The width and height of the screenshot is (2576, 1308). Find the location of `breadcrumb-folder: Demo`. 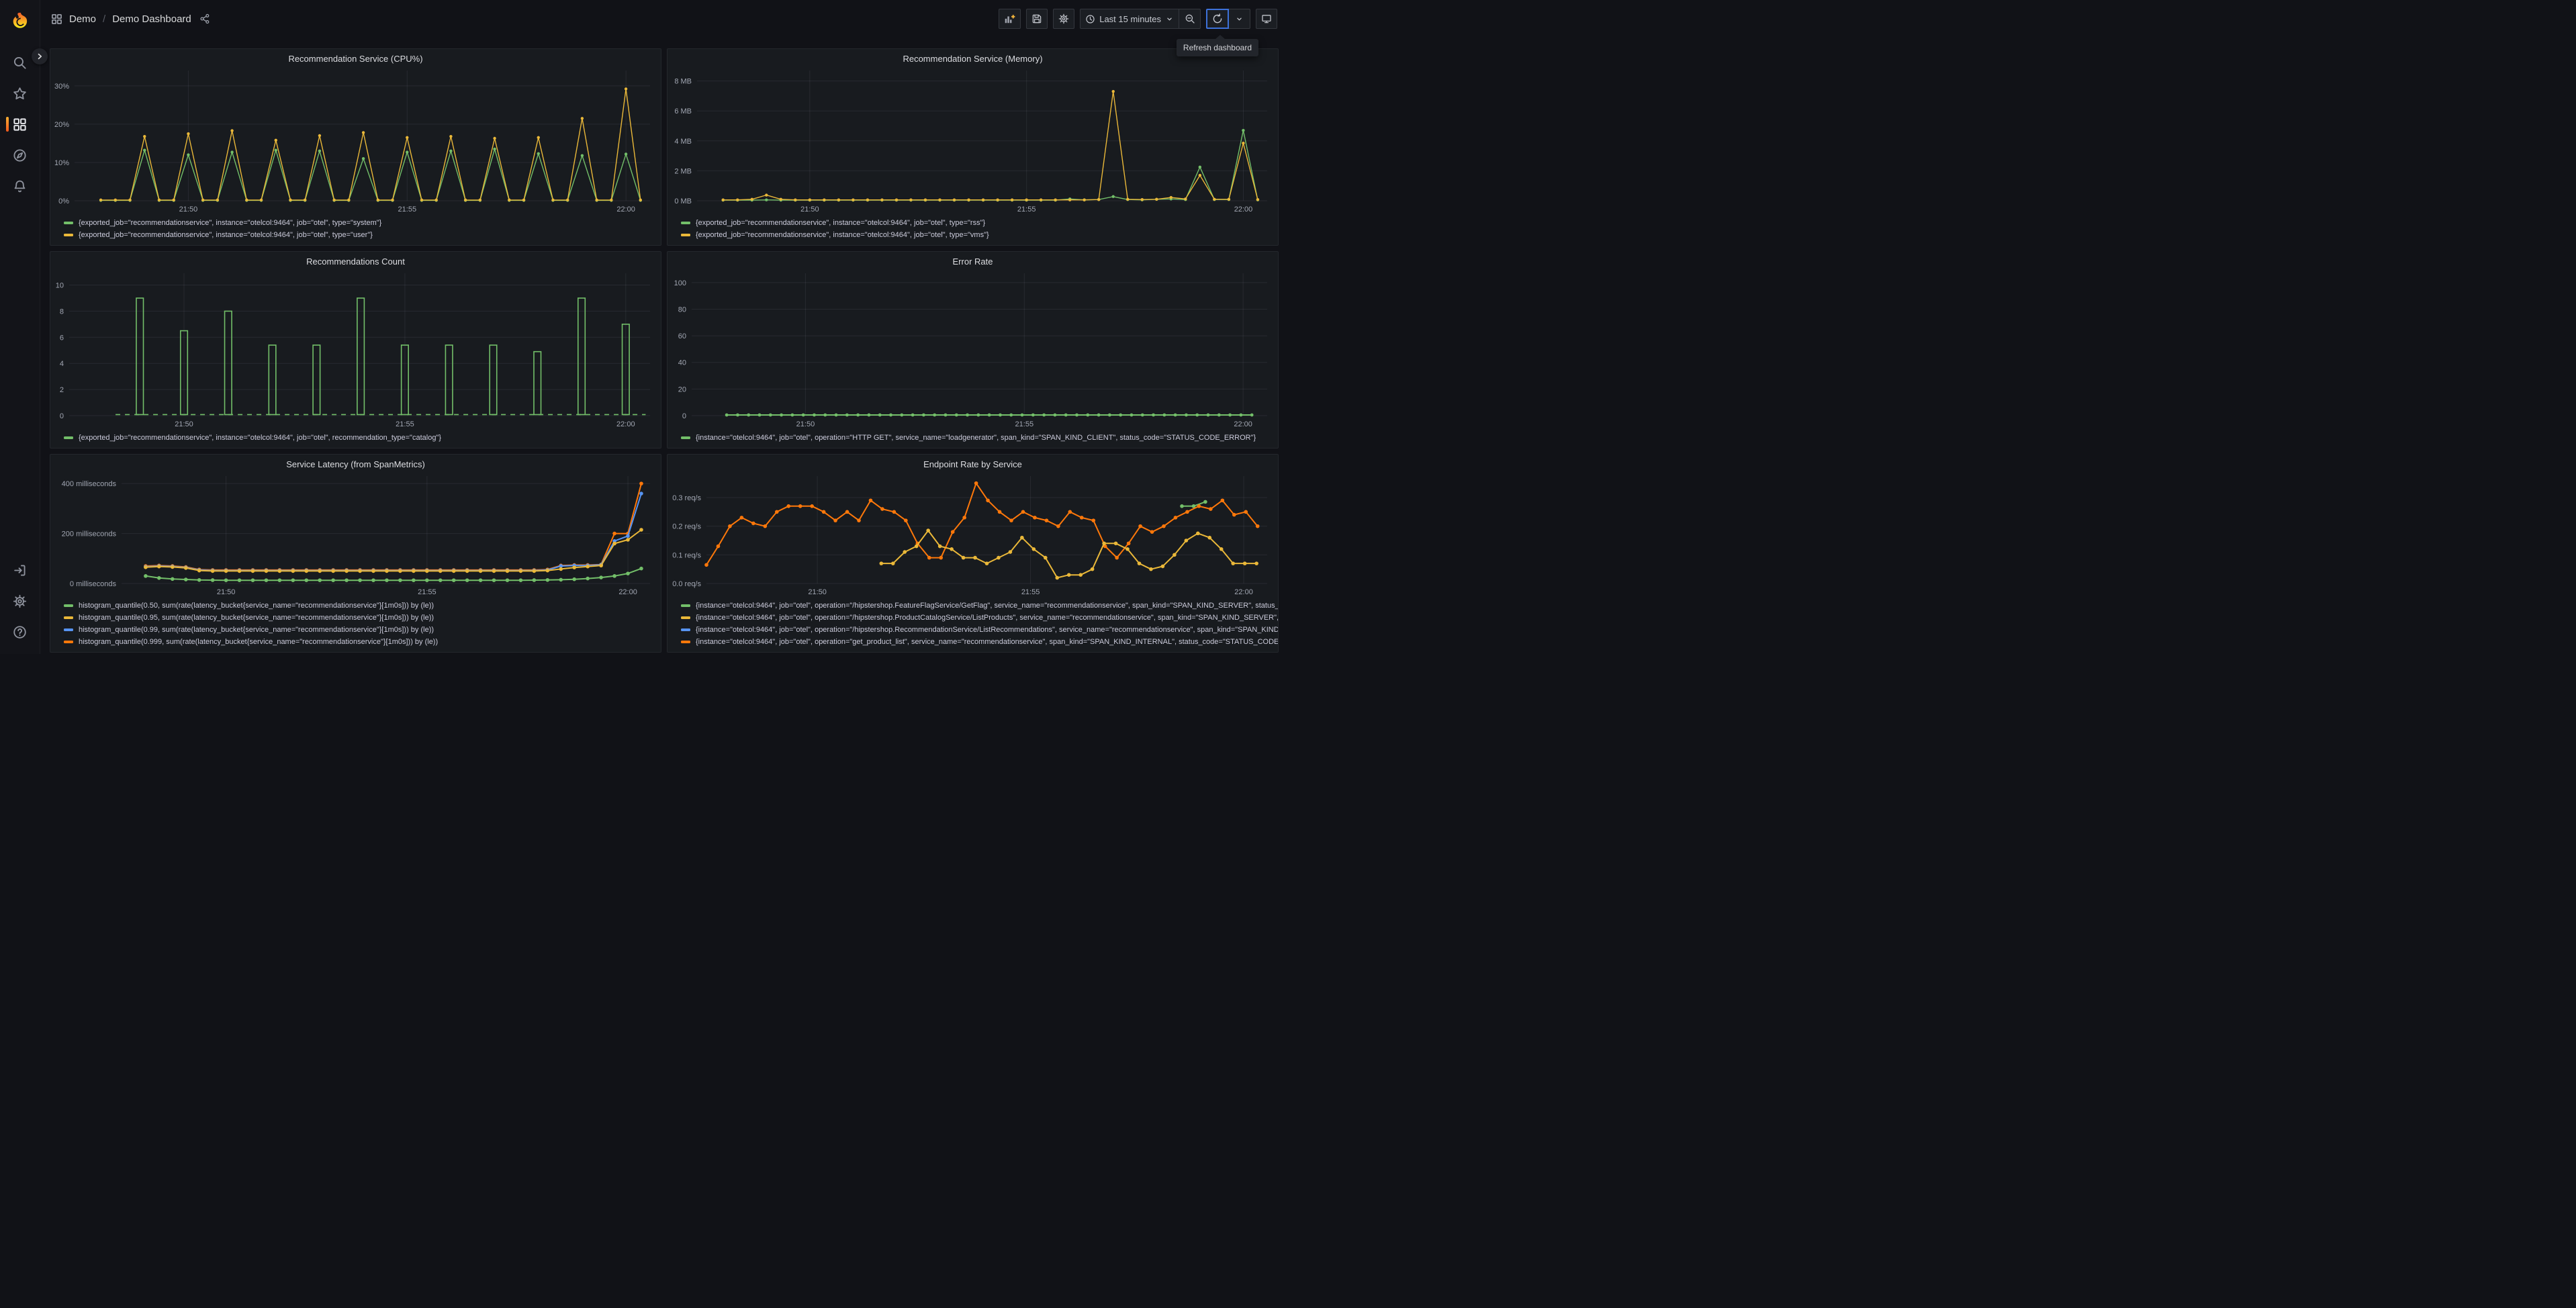

breadcrumb-folder: Demo is located at coordinates (82, 19).